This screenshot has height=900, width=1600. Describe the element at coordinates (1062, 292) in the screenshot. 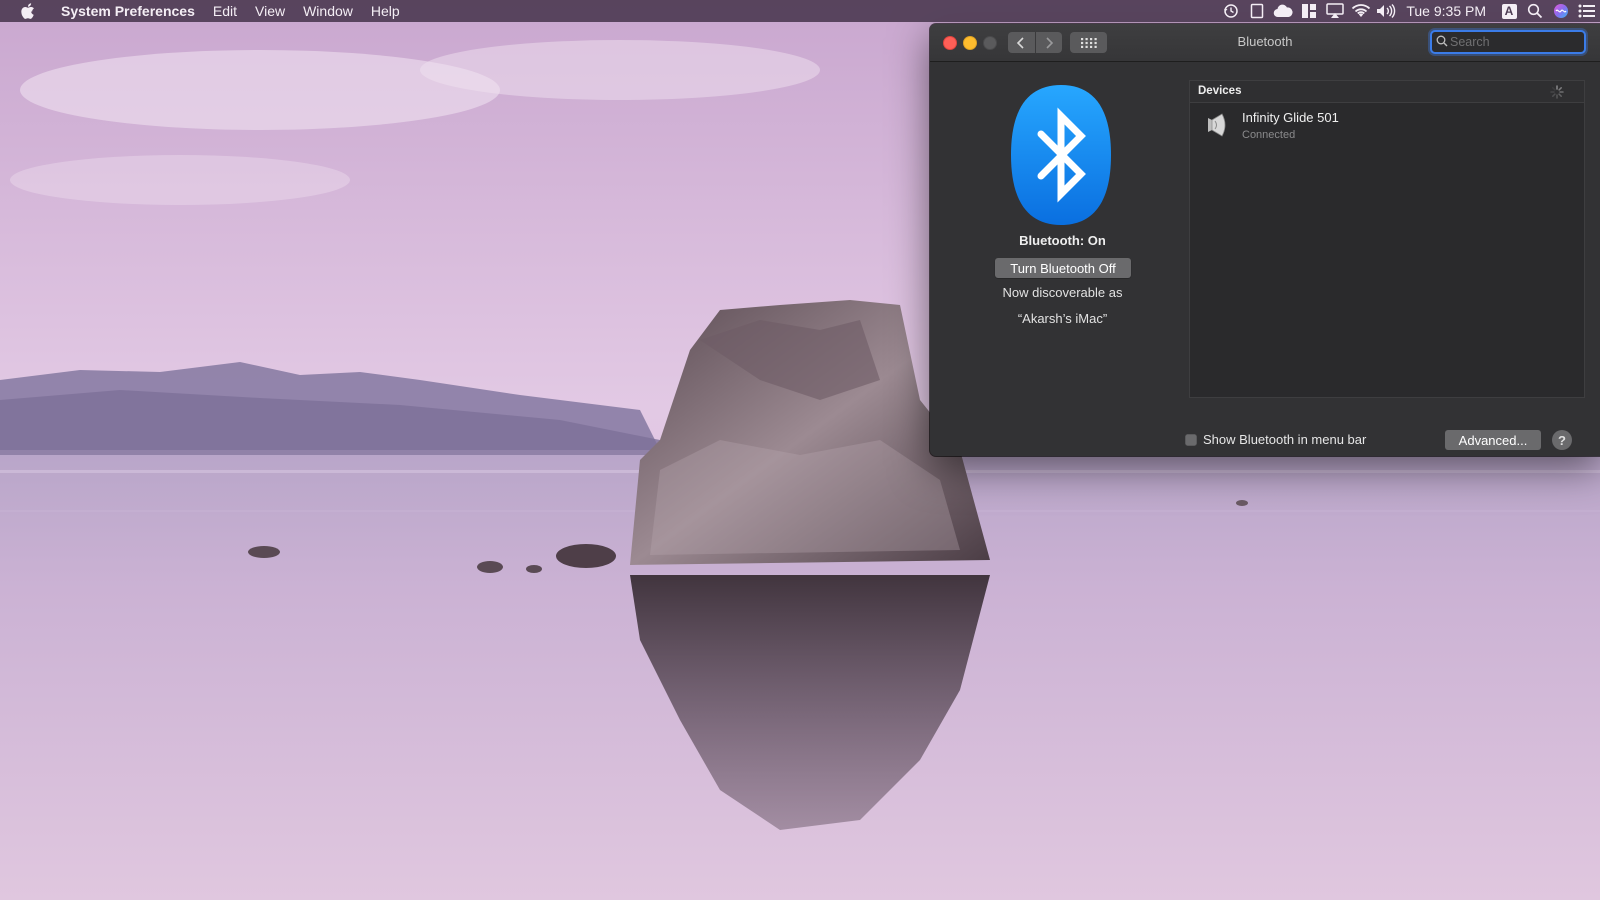

I see `discoverable-label: Now discoverable as` at that location.